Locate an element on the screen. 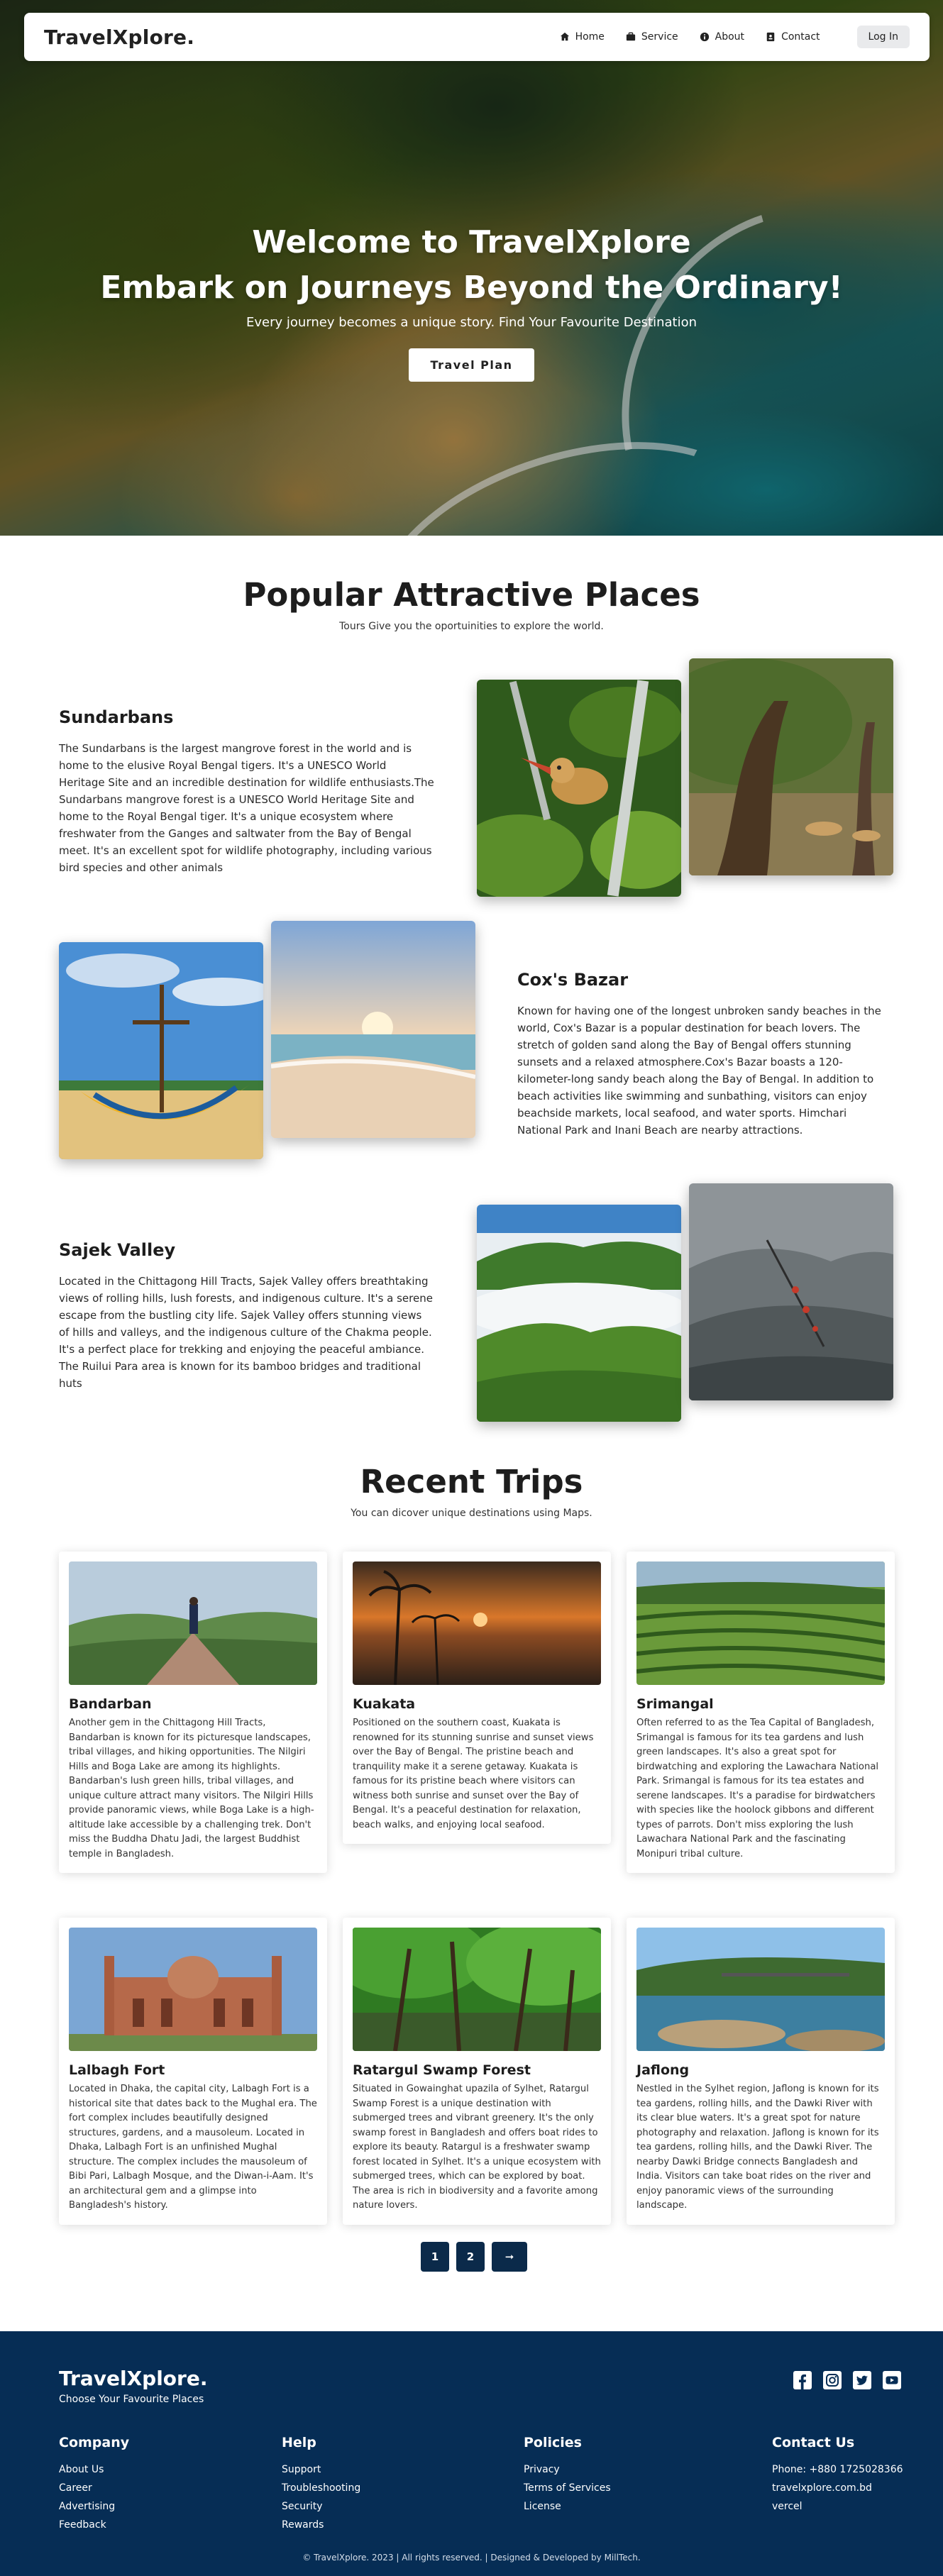  nav-service-label: Service is located at coordinates (659, 37).